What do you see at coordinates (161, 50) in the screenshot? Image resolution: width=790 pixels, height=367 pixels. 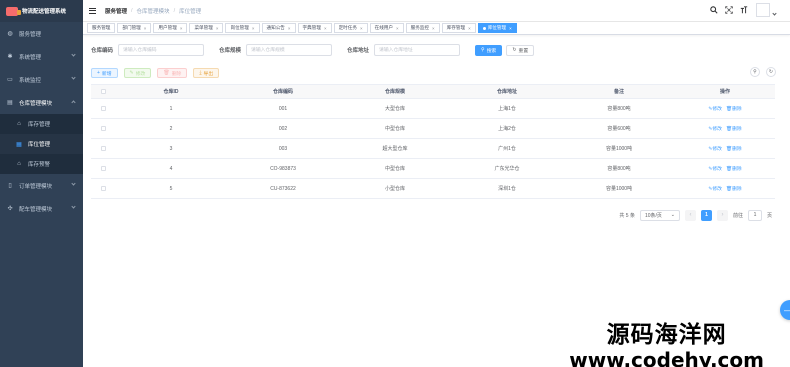 I see `code-input` at bounding box center [161, 50].